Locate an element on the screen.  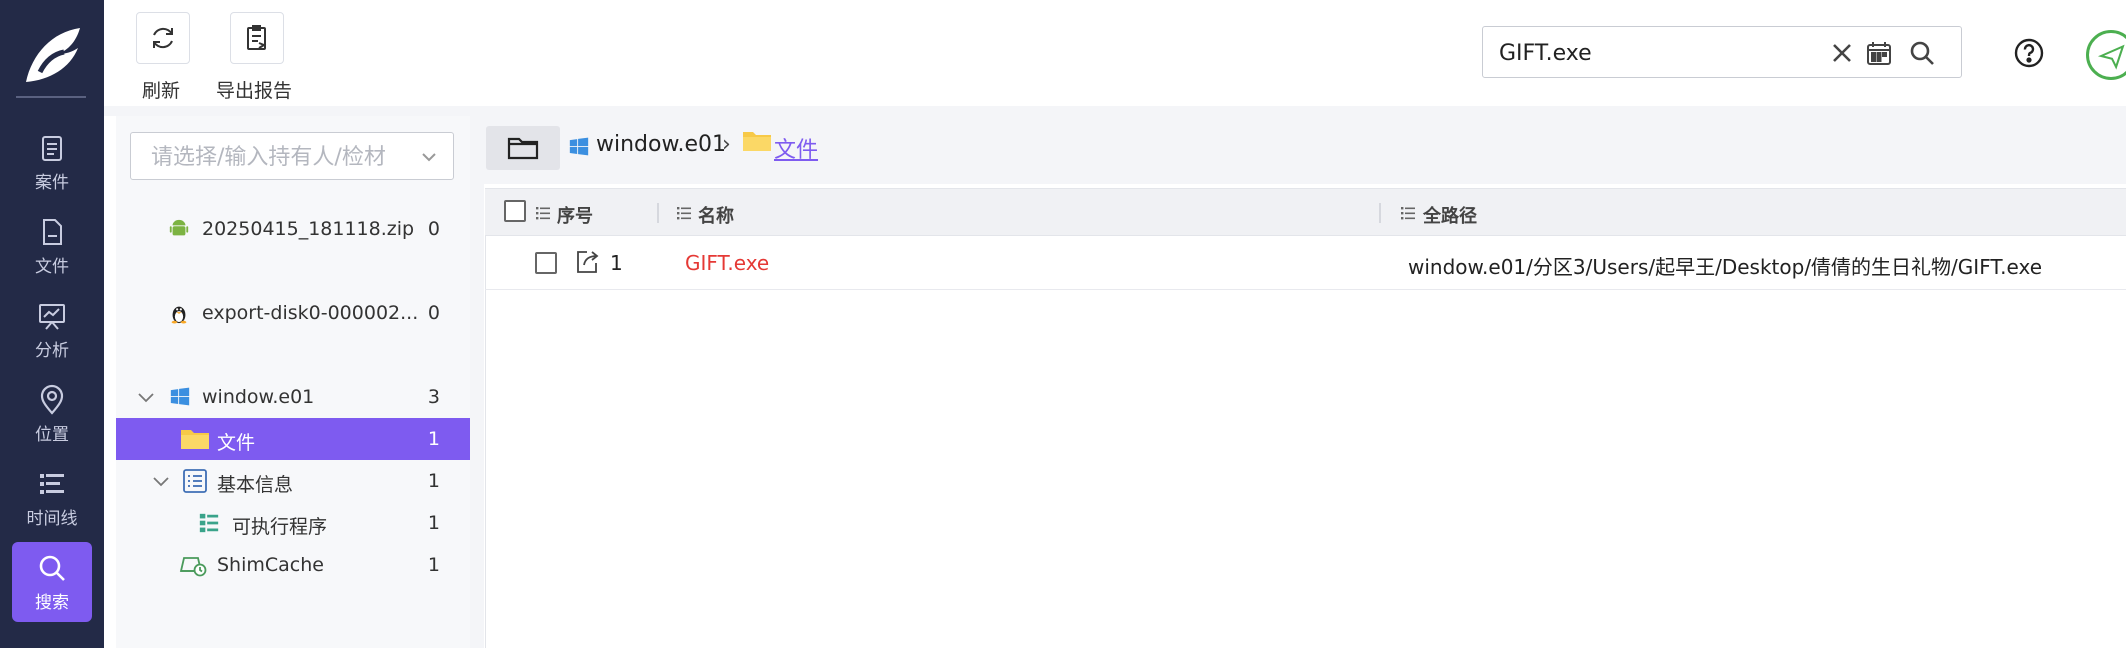
export-report-button is located at coordinates (257, 38).